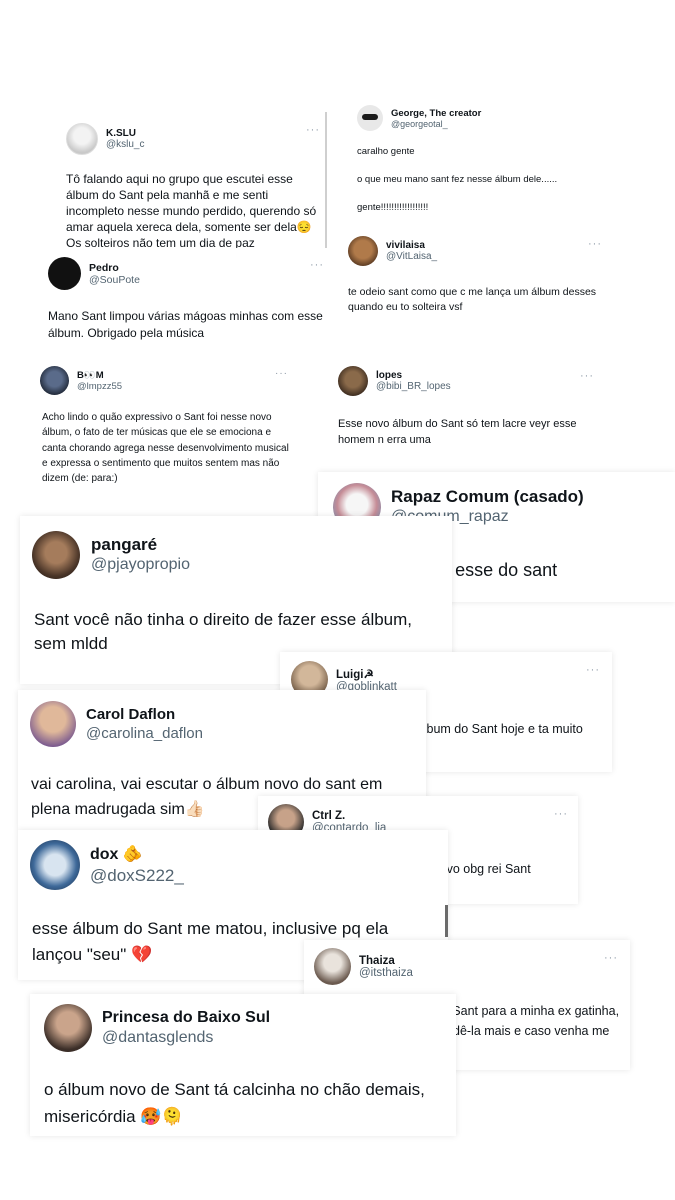 The height and width of the screenshot is (1200, 675). What do you see at coordinates (144, 734) in the screenshot?
I see `user-handle: @carolina_daflon` at bounding box center [144, 734].